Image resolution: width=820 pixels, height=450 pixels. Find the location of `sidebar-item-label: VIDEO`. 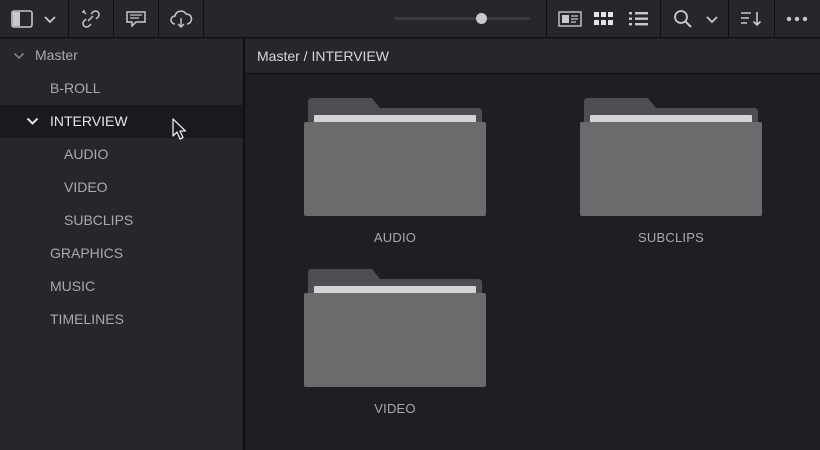

sidebar-item-label: VIDEO is located at coordinates (86, 187).